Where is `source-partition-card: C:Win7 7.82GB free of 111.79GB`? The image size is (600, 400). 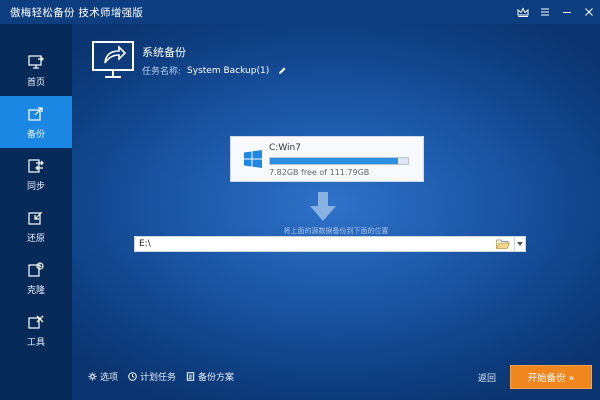
source-partition-card: C:Win7 7.82GB free of 111.79GB is located at coordinates (327, 159).